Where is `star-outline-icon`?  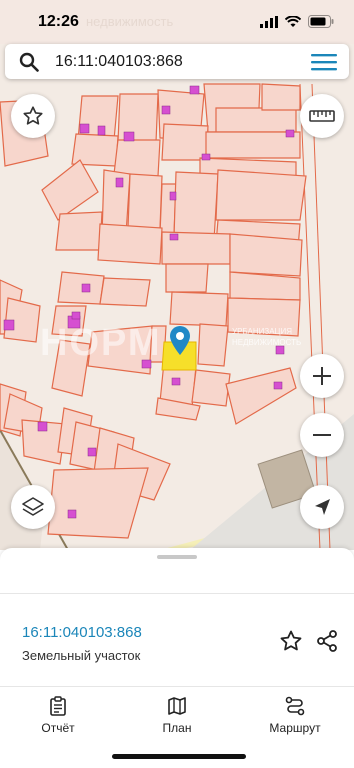 star-outline-icon is located at coordinates (33, 115).